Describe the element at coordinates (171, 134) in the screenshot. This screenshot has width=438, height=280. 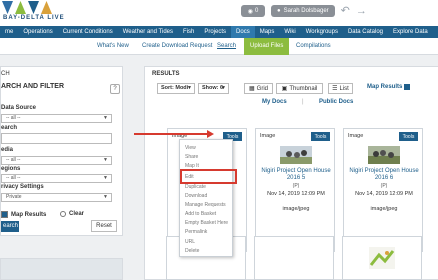
I see `annotation-arrow-line` at that location.